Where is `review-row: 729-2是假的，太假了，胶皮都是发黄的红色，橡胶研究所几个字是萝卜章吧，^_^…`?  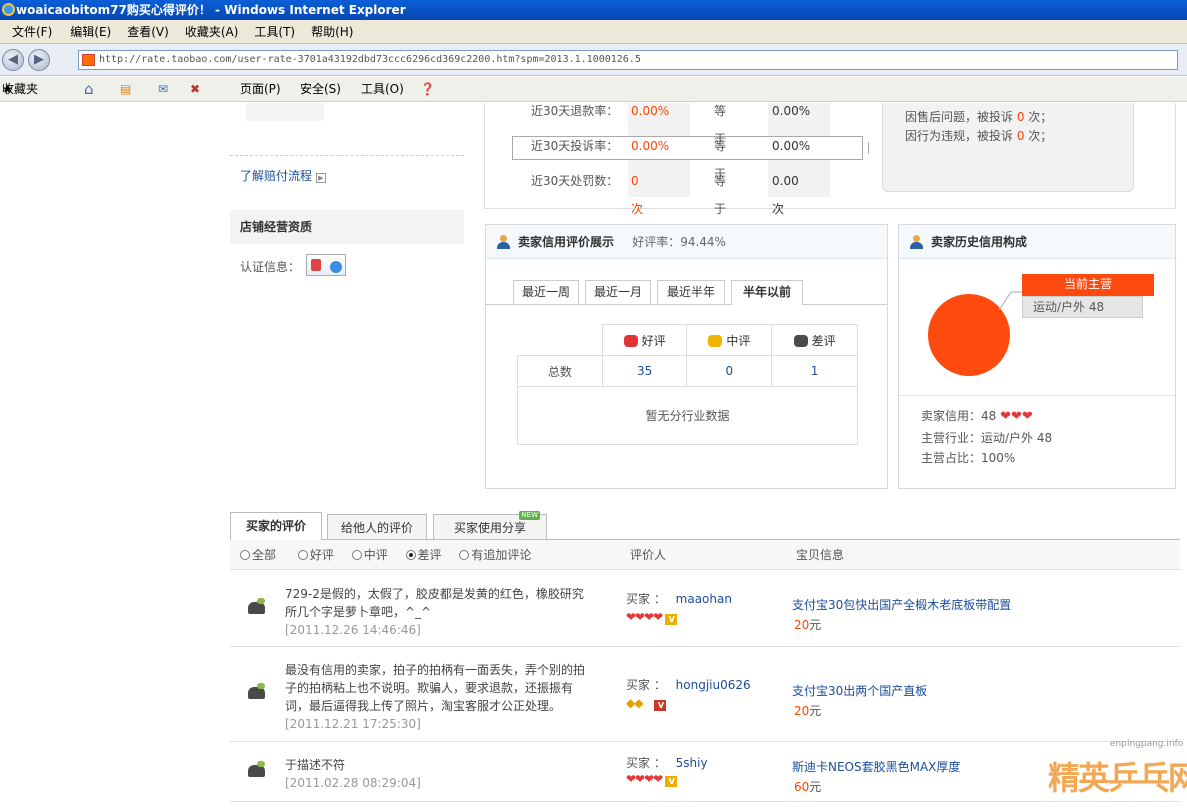
review-row: 729-2是假的，太假了，胶皮都是发黄的红色，橡胶研究所几个字是萝卜章吧，^_^… is located at coordinates (705, 608).